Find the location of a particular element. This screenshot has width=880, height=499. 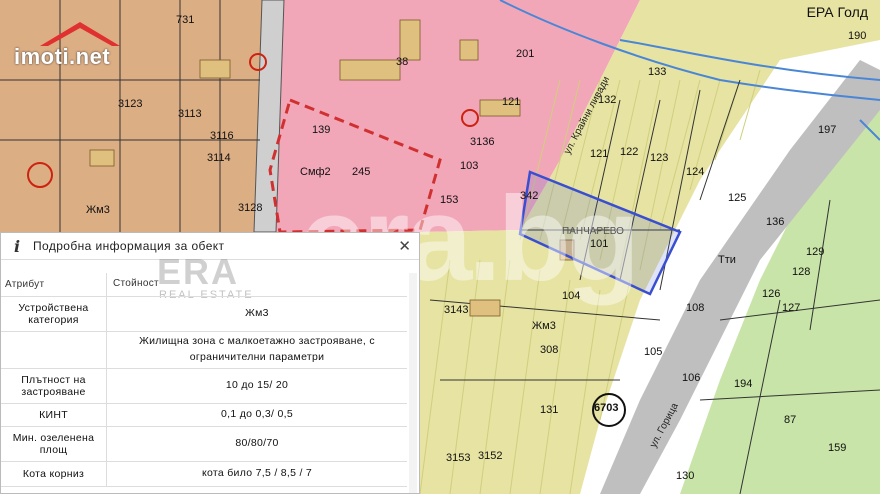

table-row: Мин. озеленена площ 80/80/70 is located at coordinates (204, 444).